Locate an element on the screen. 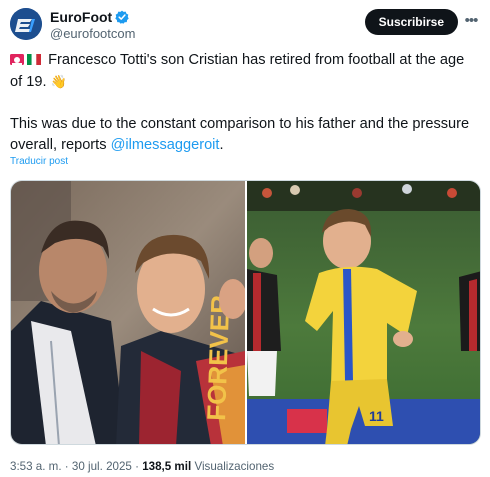 The width and height of the screenshot is (490, 477). account-avatar is located at coordinates (26, 24).